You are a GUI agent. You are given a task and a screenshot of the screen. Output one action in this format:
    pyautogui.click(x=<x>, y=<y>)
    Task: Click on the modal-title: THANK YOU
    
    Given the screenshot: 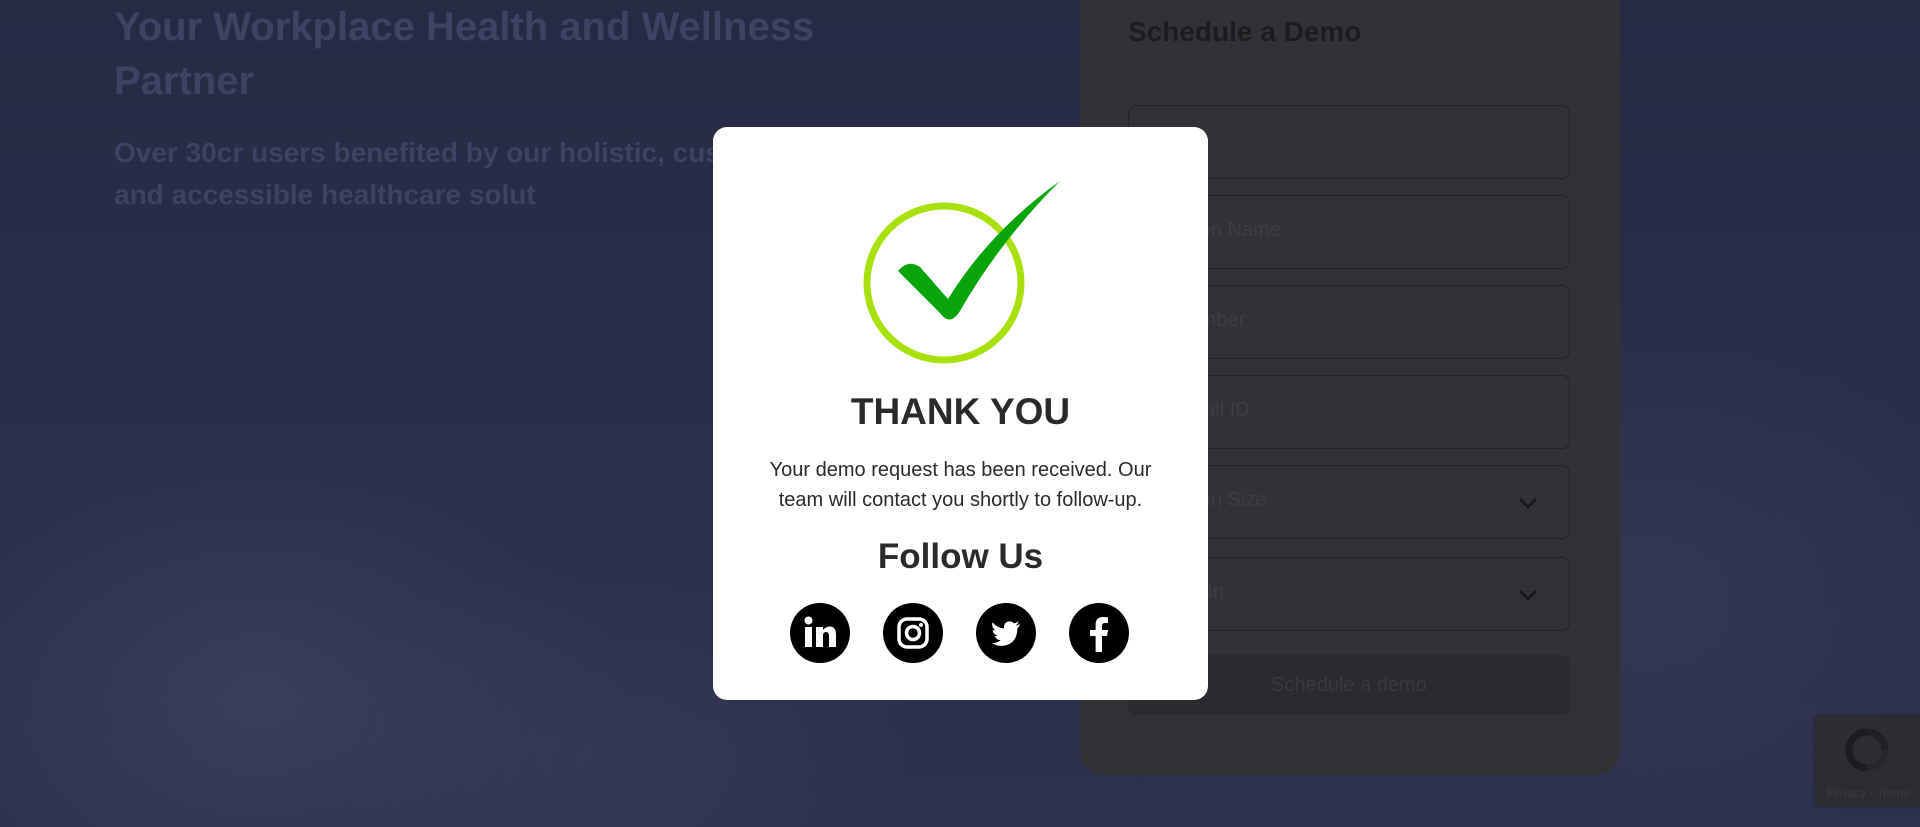 What is the action you would take?
    pyautogui.click(x=960, y=411)
    